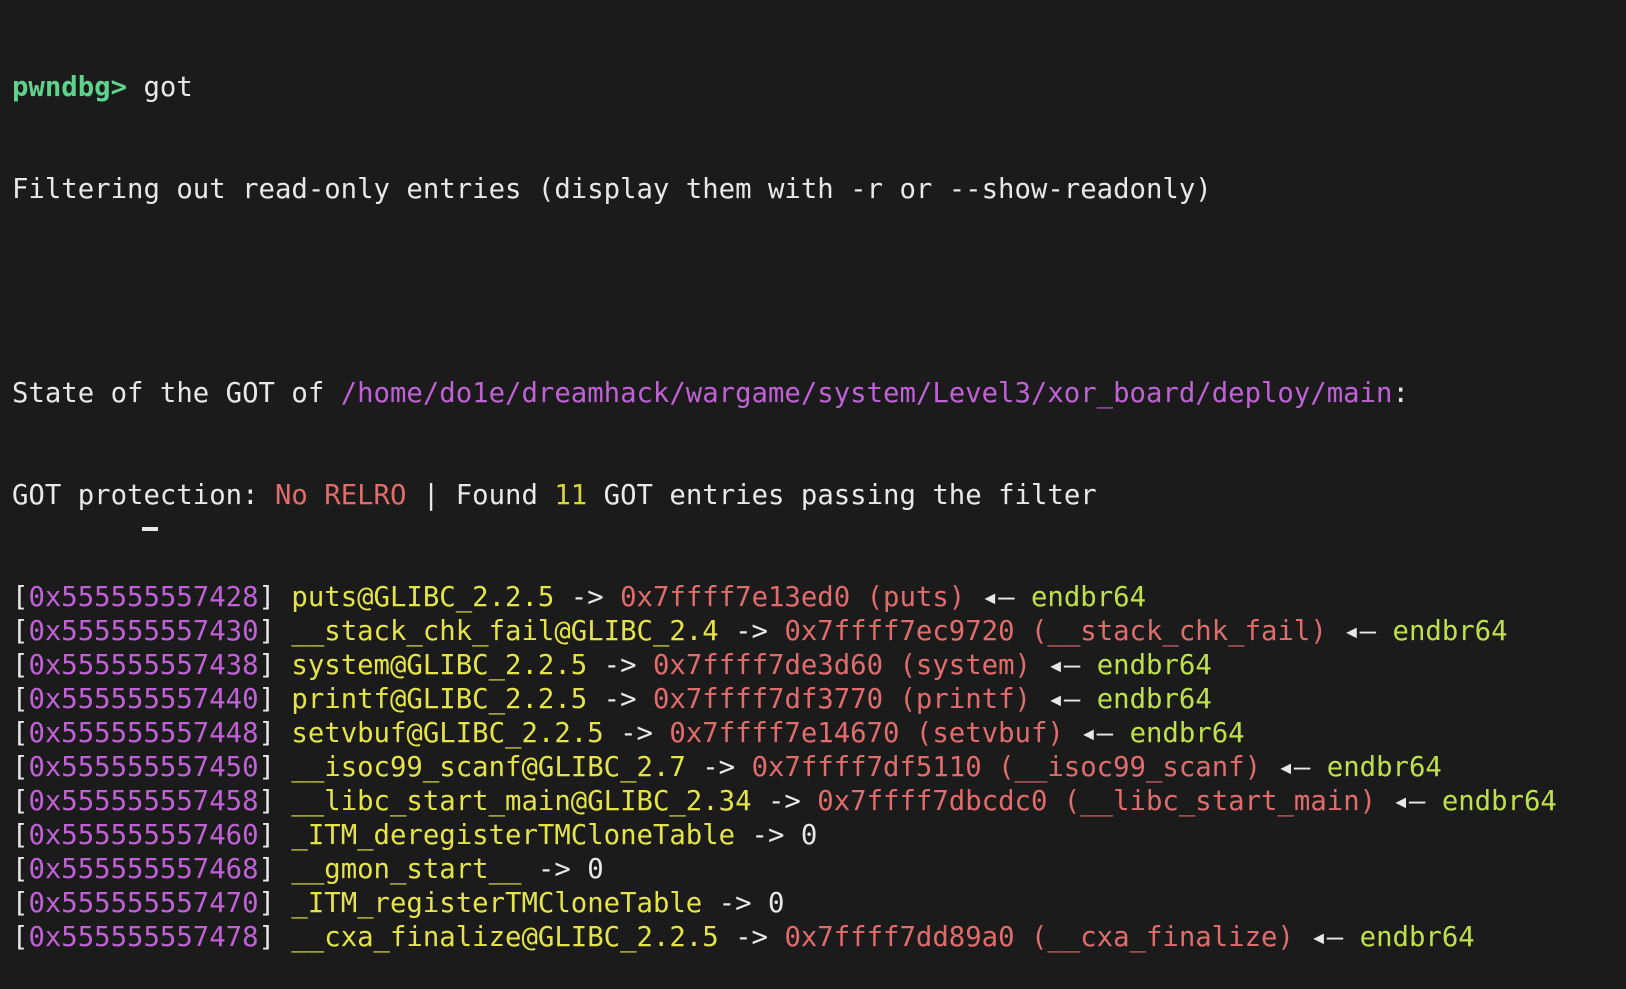 The width and height of the screenshot is (1626, 989). What do you see at coordinates (143, 835) in the screenshot?
I see `got-address: 0x555555557460` at bounding box center [143, 835].